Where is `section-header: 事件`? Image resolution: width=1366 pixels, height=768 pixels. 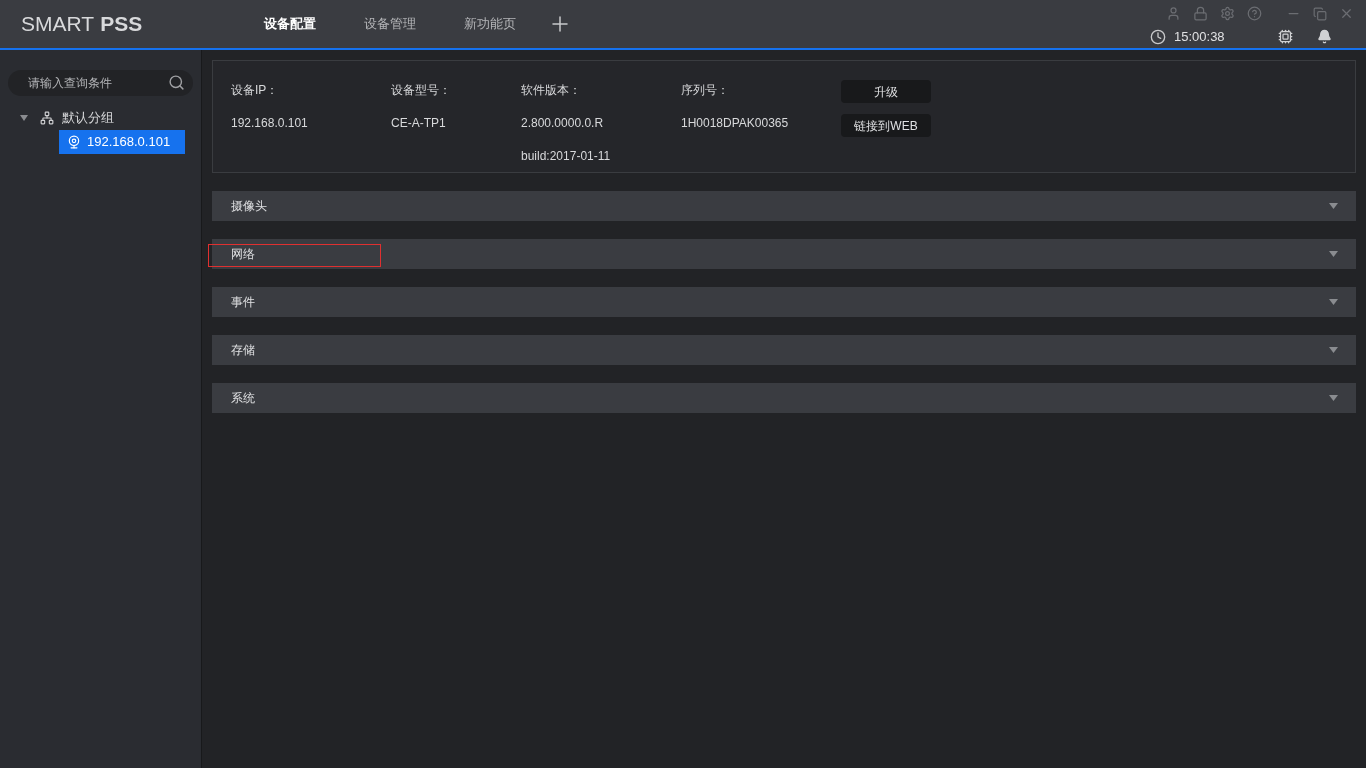 section-header: 事件 is located at coordinates (784, 302).